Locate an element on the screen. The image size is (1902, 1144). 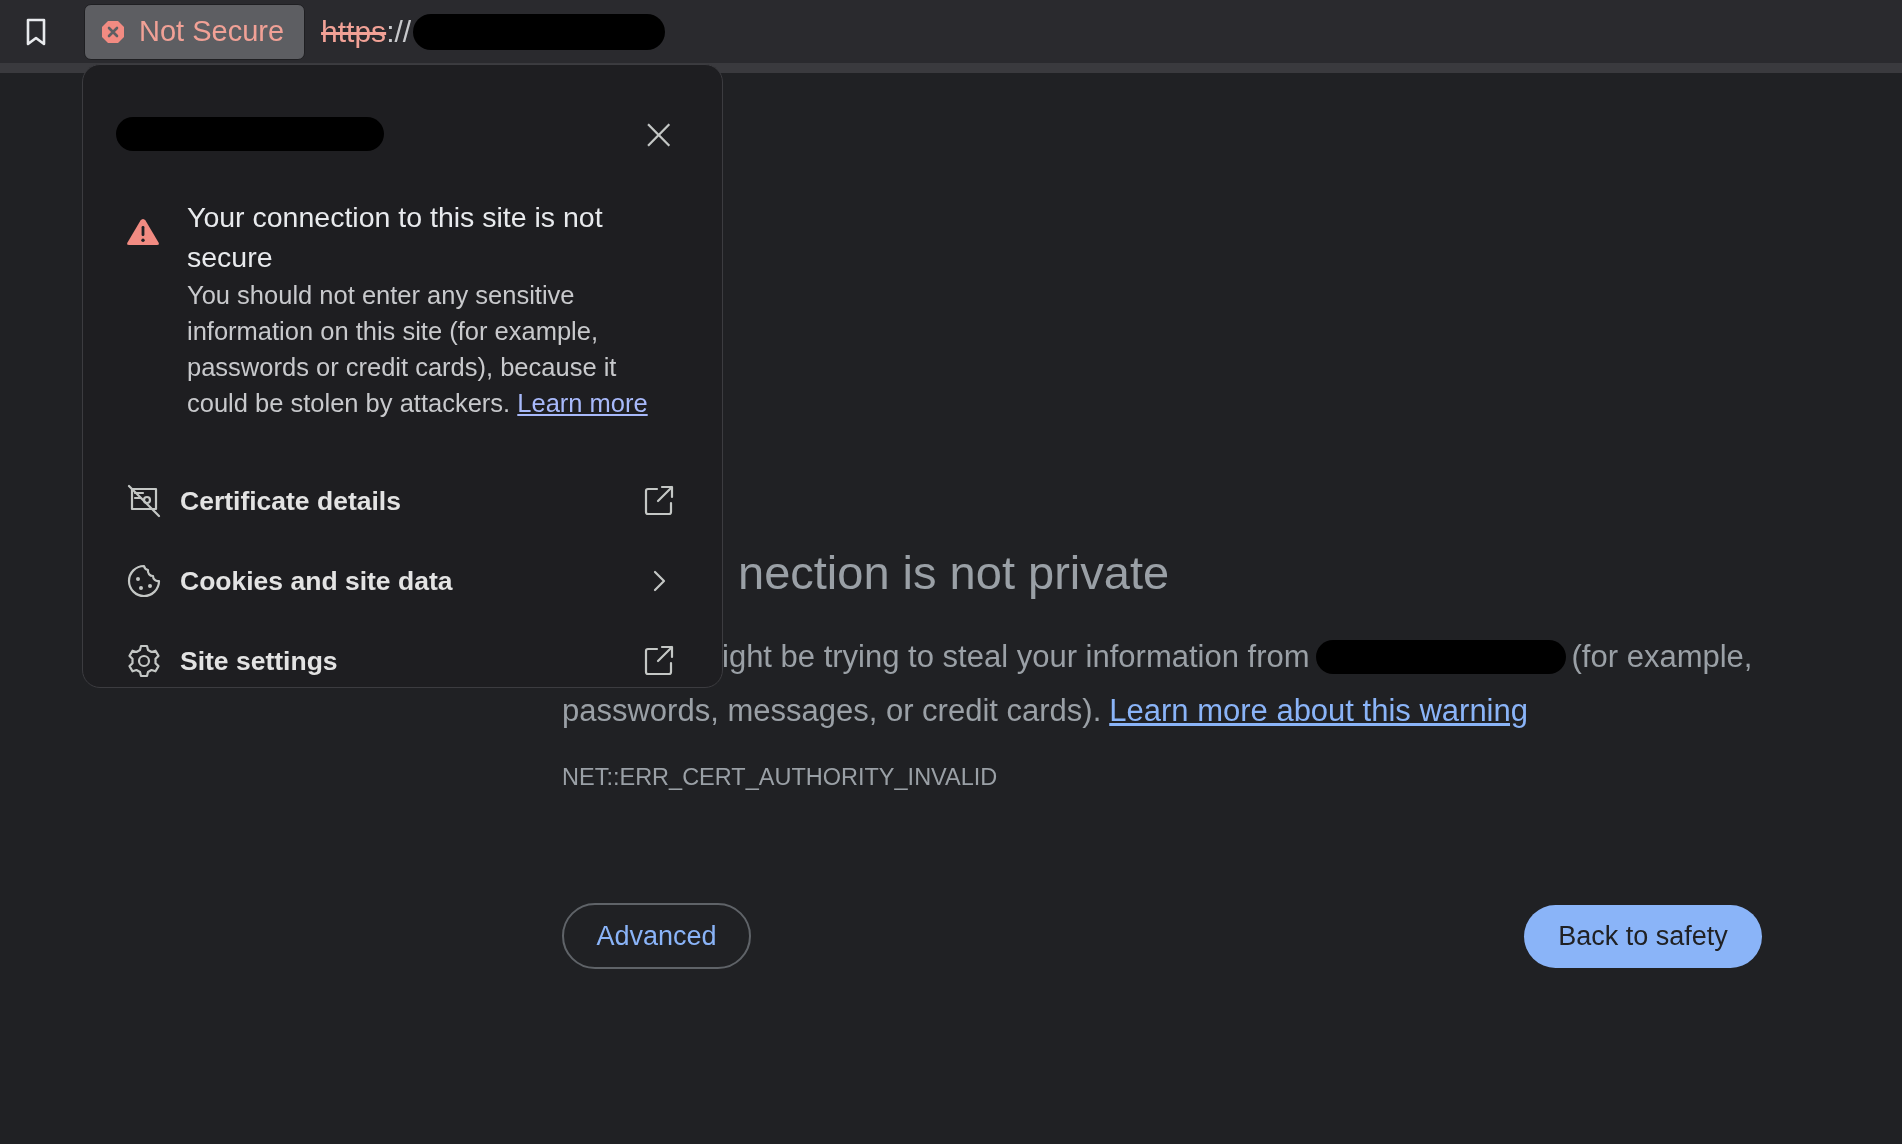
menu-item: Cookies and site data is located at coordinates (401, 581).